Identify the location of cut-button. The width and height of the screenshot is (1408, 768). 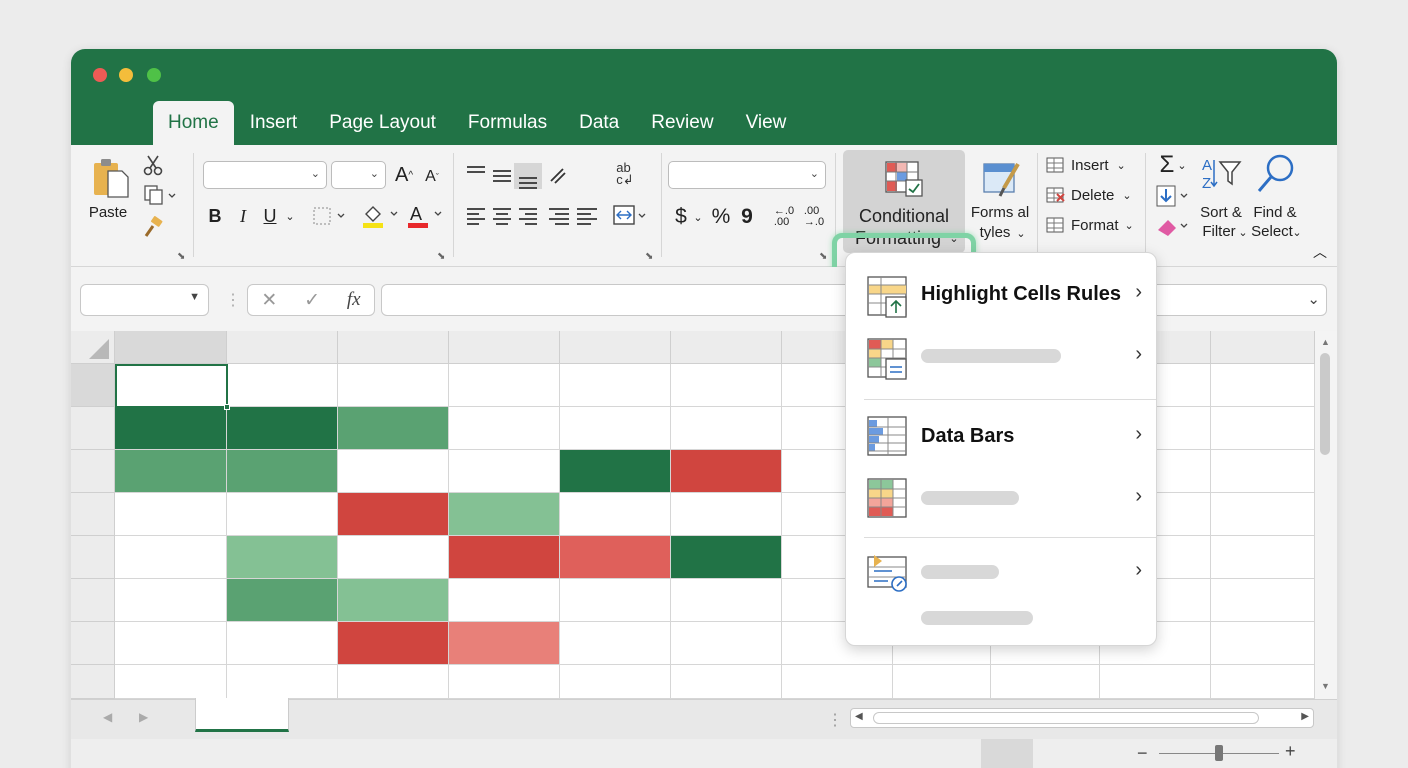
(153, 165).